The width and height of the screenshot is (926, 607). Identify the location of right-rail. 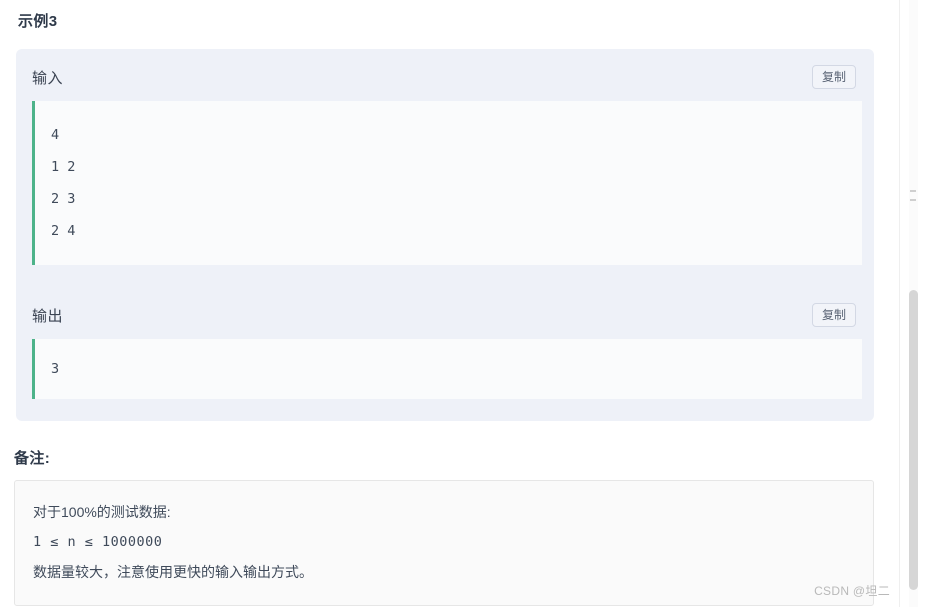
(912, 303).